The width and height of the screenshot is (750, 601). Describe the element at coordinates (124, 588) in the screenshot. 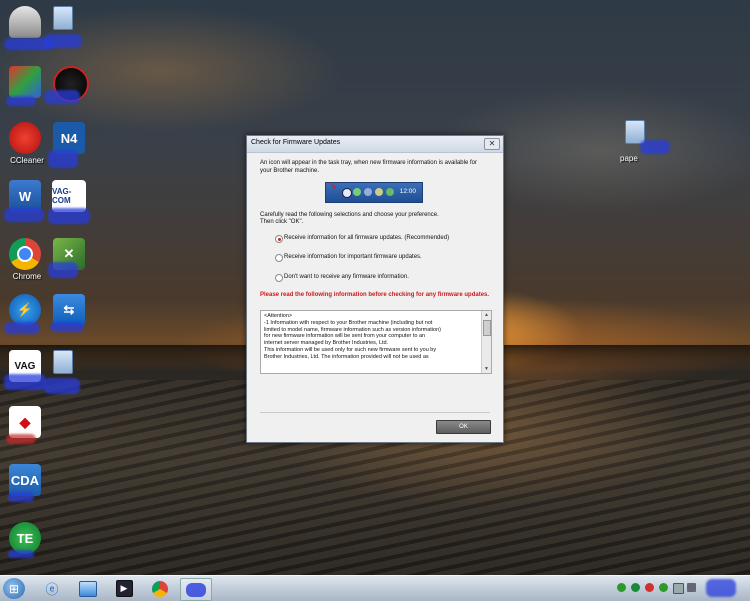

I see `media-player-icon: ▶` at that location.